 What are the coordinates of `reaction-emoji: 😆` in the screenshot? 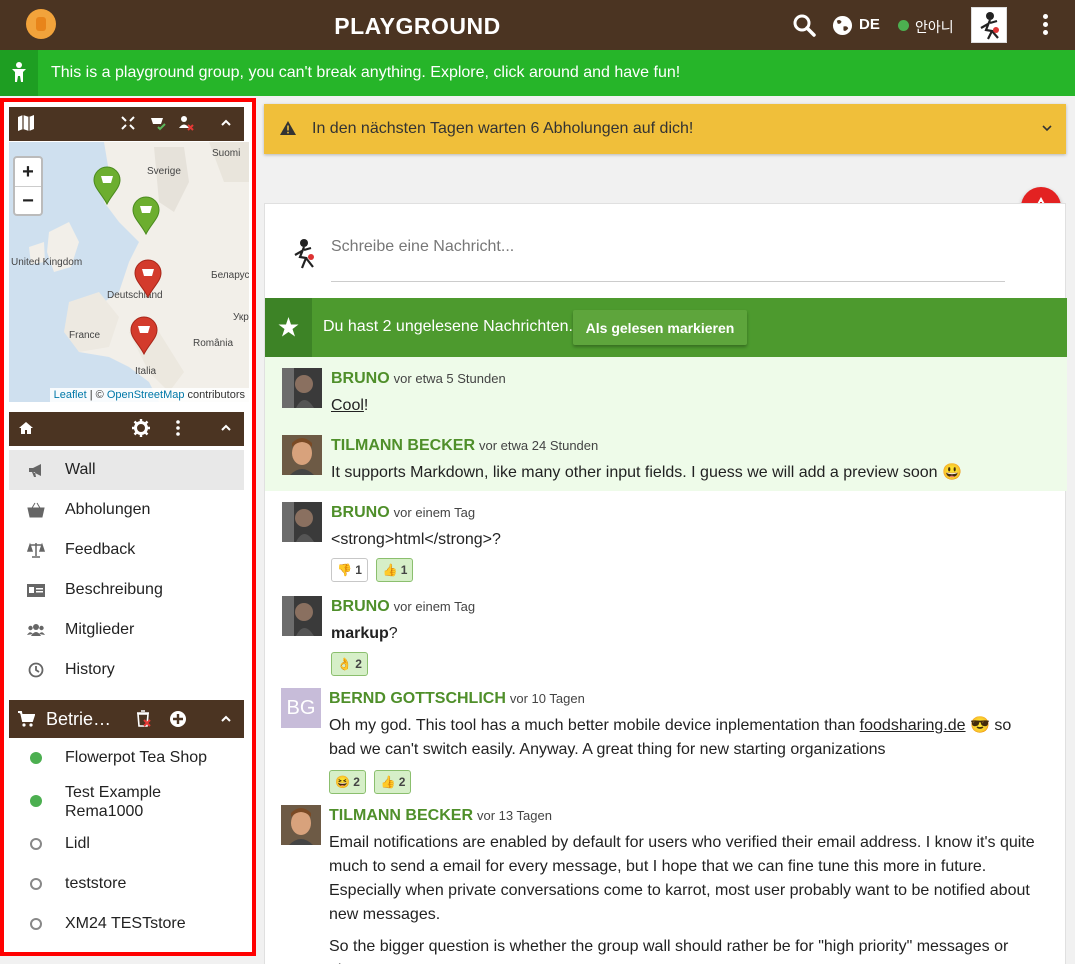 It's located at (342, 782).